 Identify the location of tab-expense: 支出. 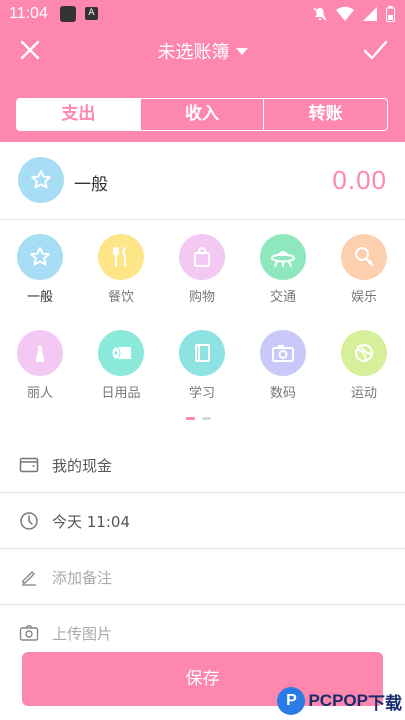
(79, 114).